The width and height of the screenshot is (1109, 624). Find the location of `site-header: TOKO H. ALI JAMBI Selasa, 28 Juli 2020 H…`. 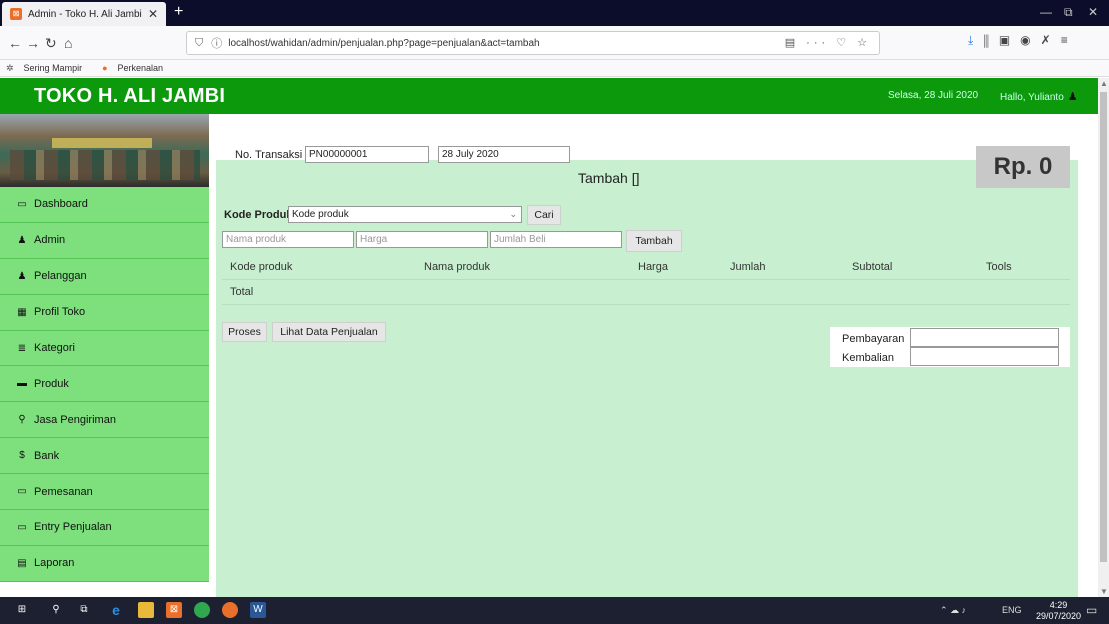

site-header: TOKO H. ALI JAMBI Selasa, 28 Juli 2020 H… is located at coordinates (549, 96).